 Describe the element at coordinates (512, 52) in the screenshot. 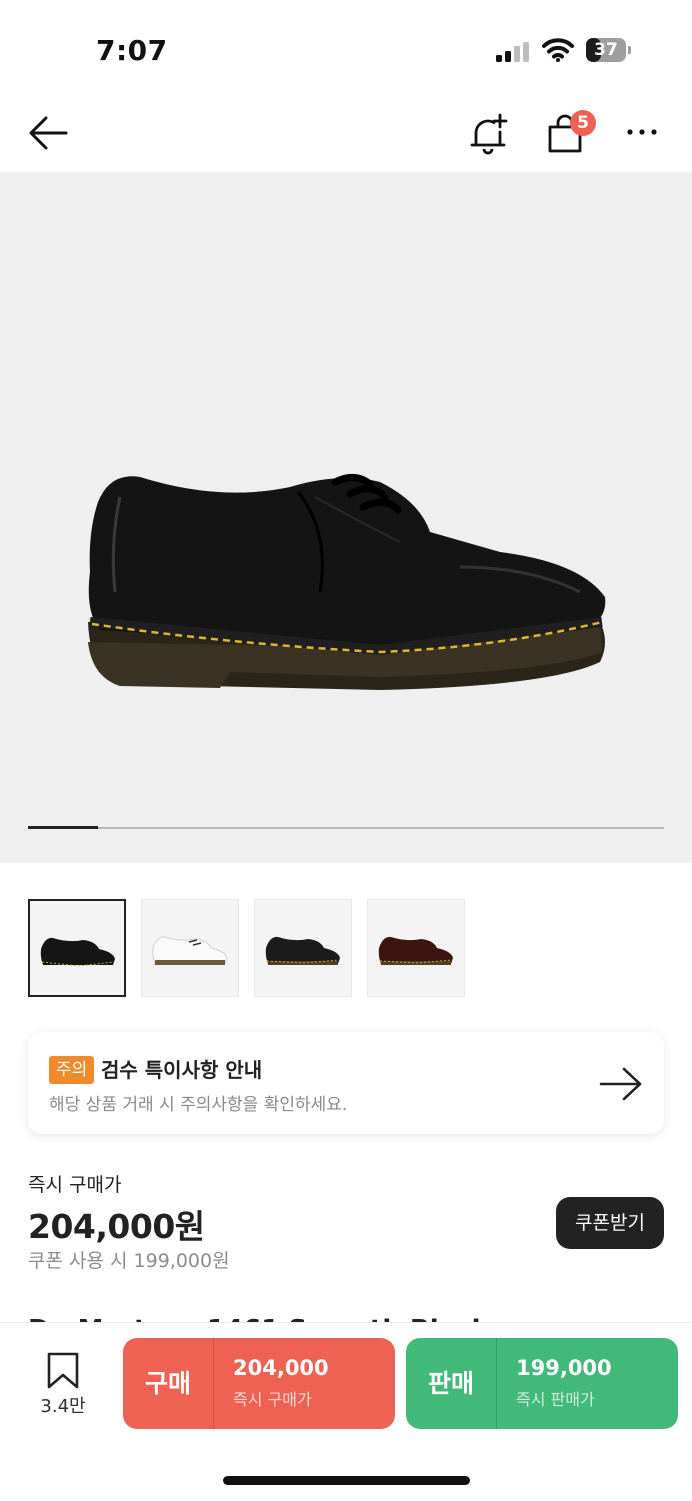

I see `cellular-signal-icon` at that location.